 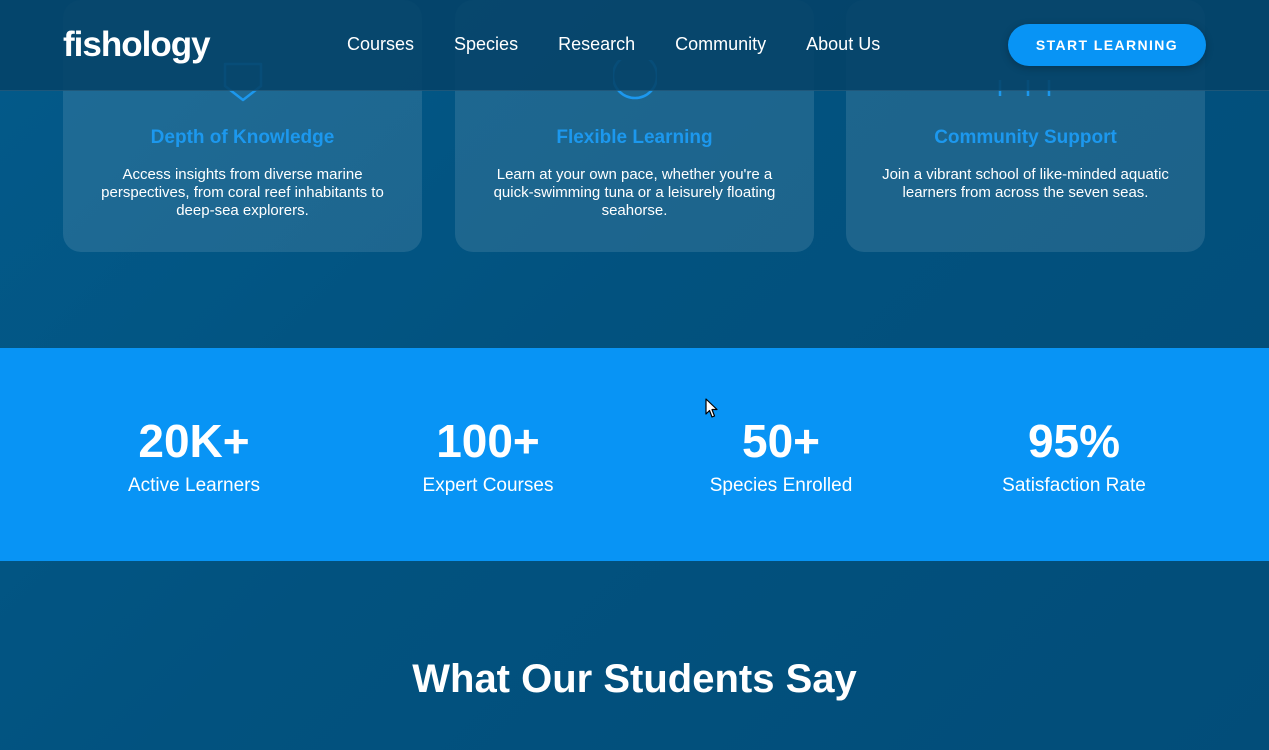 I want to click on start-learning-button: START LEARNING, so click(x=1107, y=45).